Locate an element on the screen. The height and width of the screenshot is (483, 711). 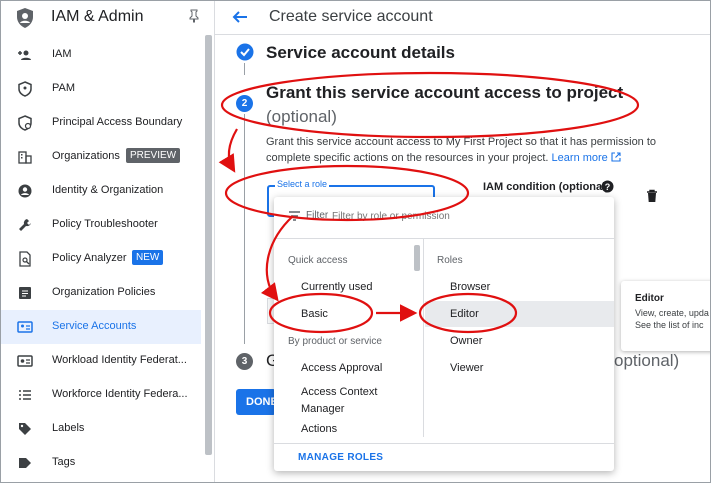
service-account-icon is located at coordinates (25, 327).